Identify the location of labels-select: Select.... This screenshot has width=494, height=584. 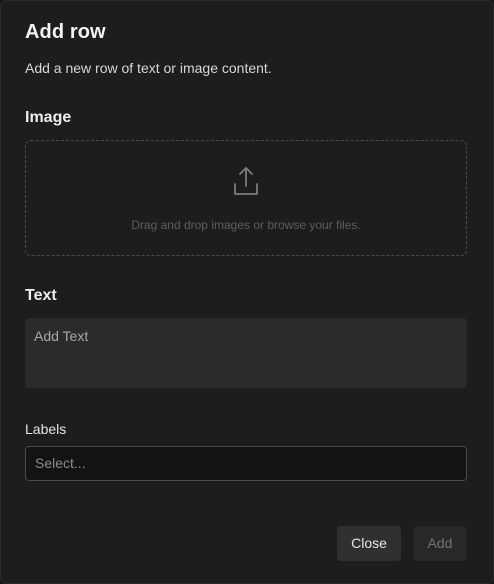
(246, 463).